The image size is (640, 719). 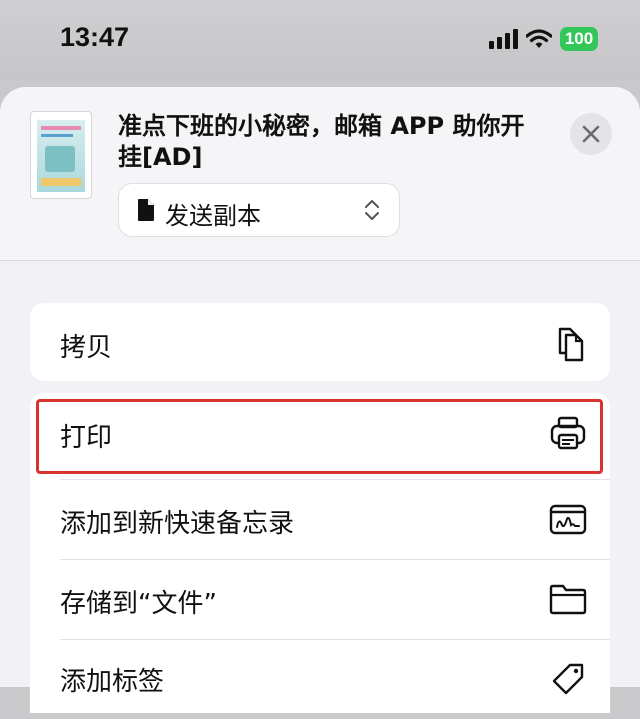 What do you see at coordinates (372, 210) in the screenshot?
I see `chevron-up-down-icon` at bounding box center [372, 210].